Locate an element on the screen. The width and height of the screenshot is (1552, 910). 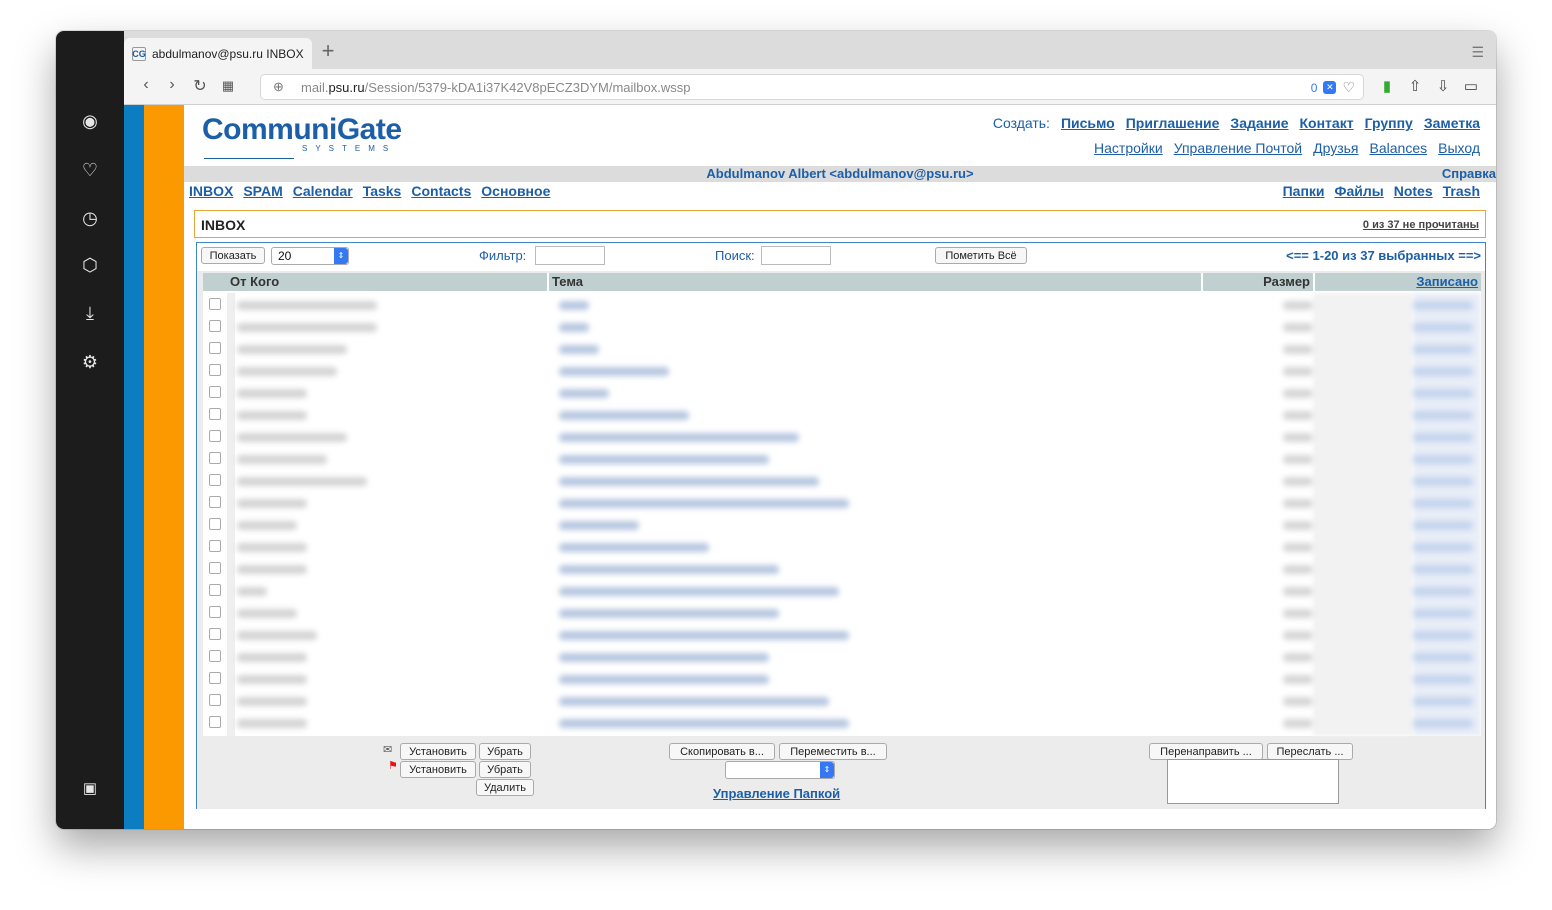
nav-folders: Папки is located at coordinates (1304, 191).